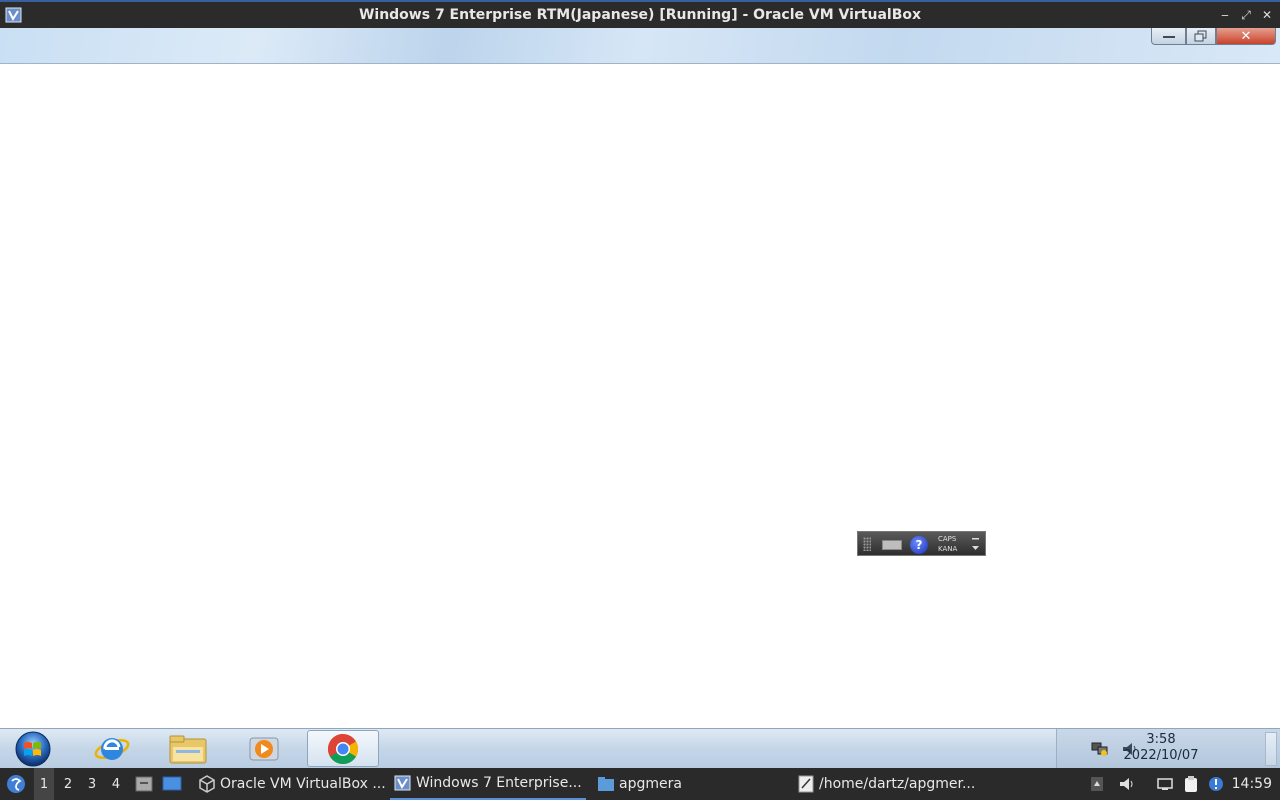 The width and height of the screenshot is (1280, 800). What do you see at coordinates (892, 545) in the screenshot?
I see `keyboard-icon` at bounding box center [892, 545].